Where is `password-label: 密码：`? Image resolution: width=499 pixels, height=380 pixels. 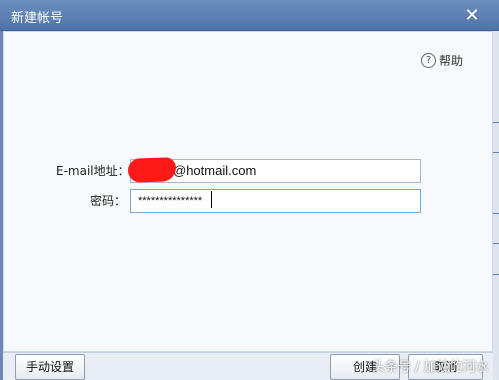
password-label: 密码： is located at coordinates (108, 201).